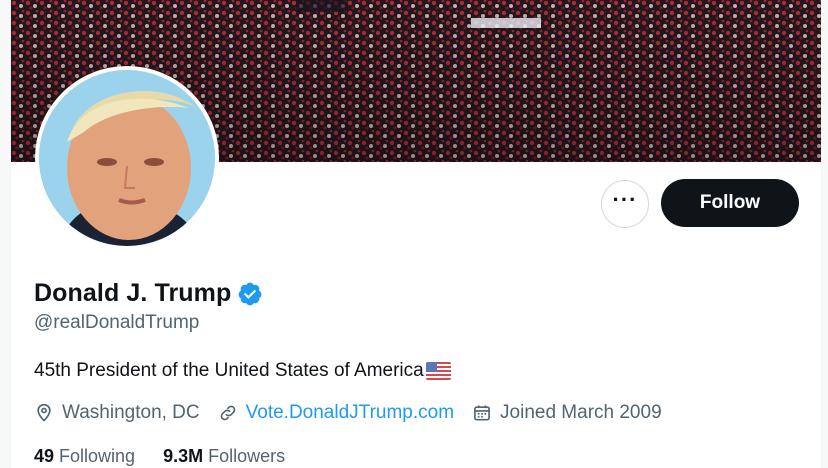  I want to click on more-options-button: ···, so click(625, 204).